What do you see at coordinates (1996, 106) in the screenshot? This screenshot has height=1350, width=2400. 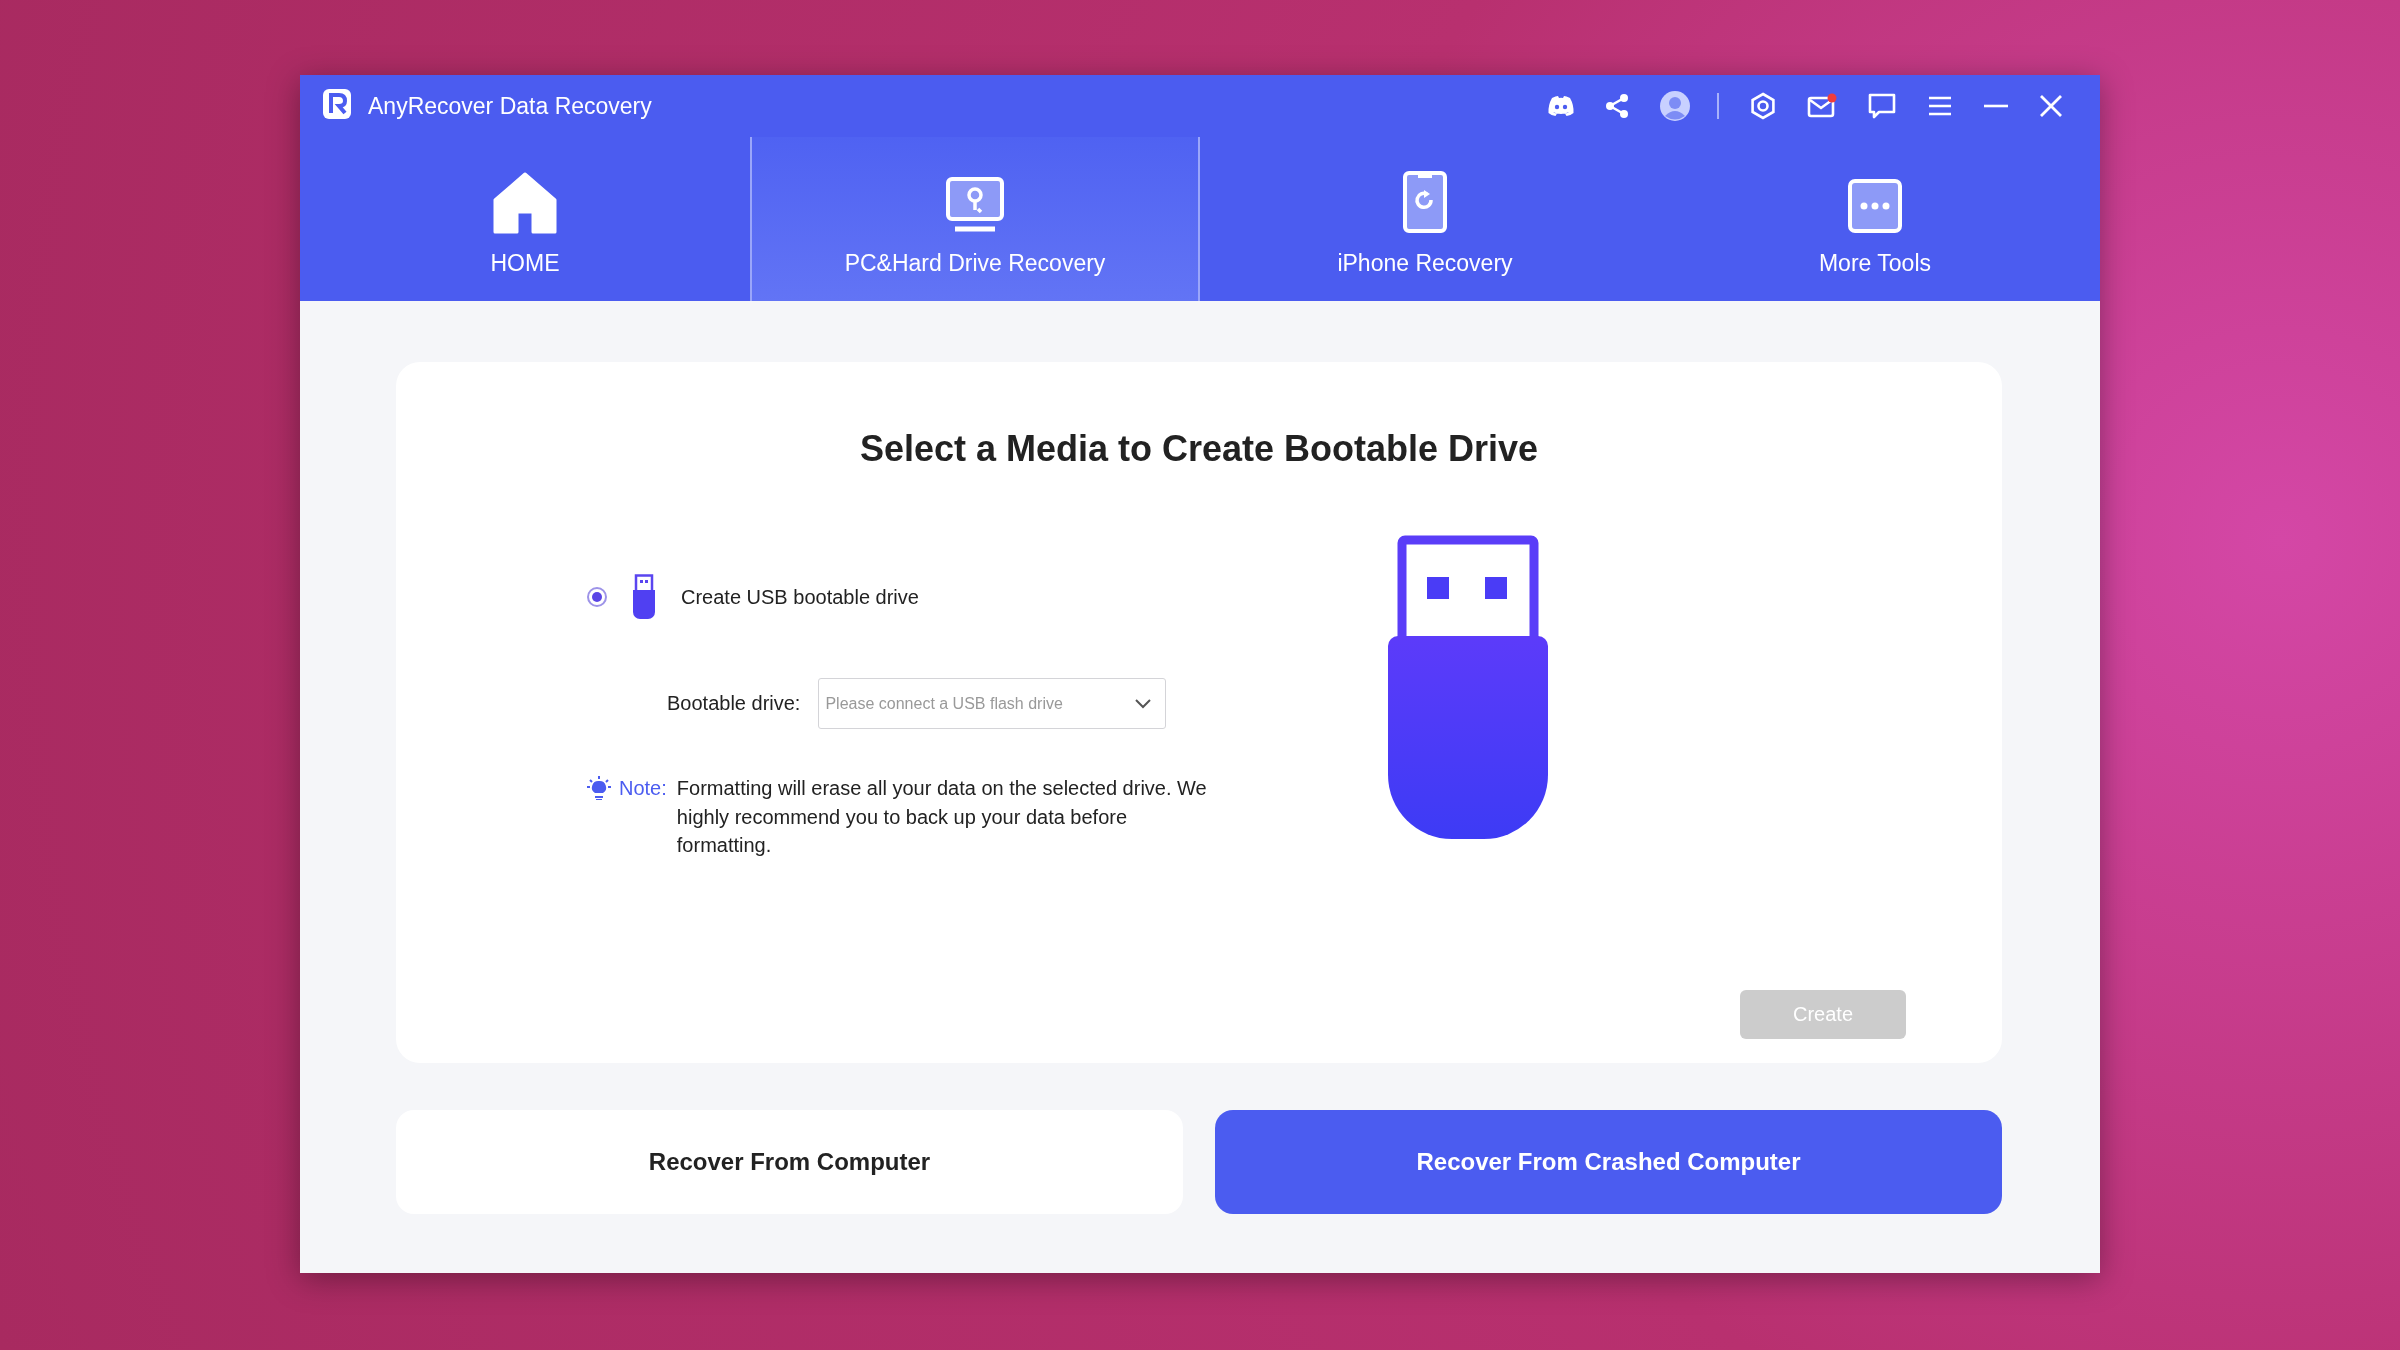 I see `minimize-icon` at bounding box center [1996, 106].